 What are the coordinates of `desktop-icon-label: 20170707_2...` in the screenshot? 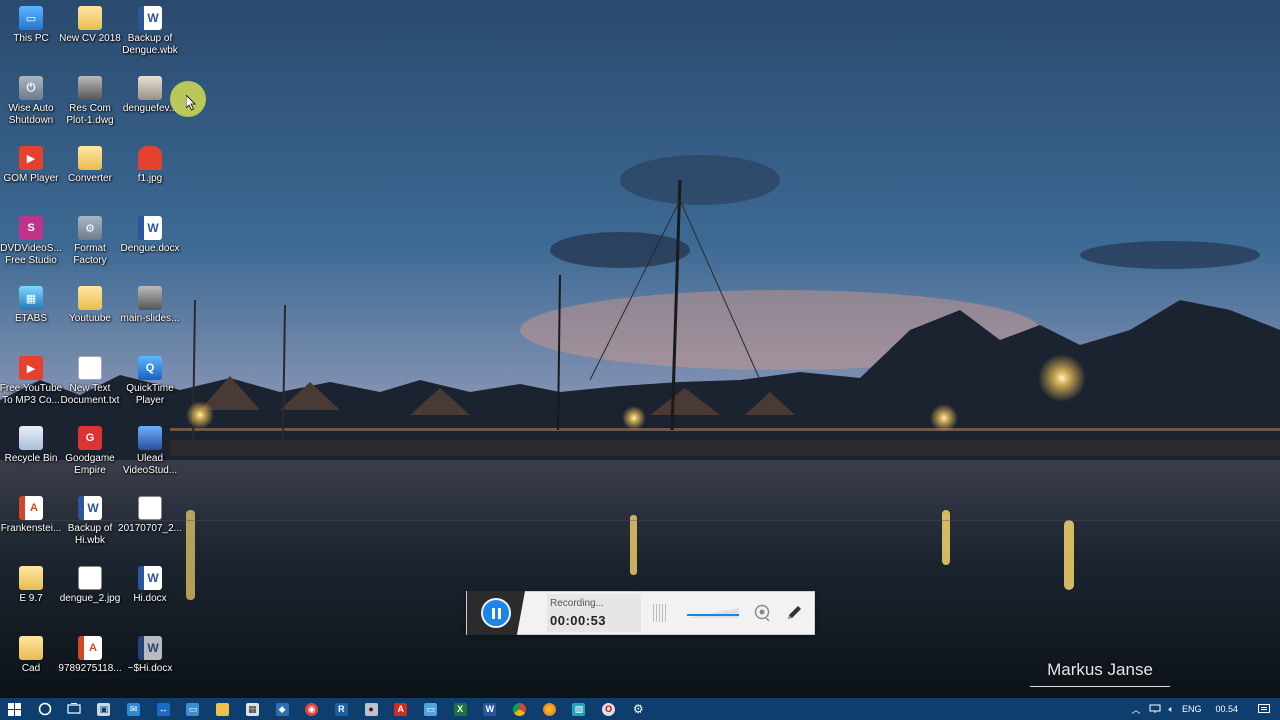 It's located at (150, 528).